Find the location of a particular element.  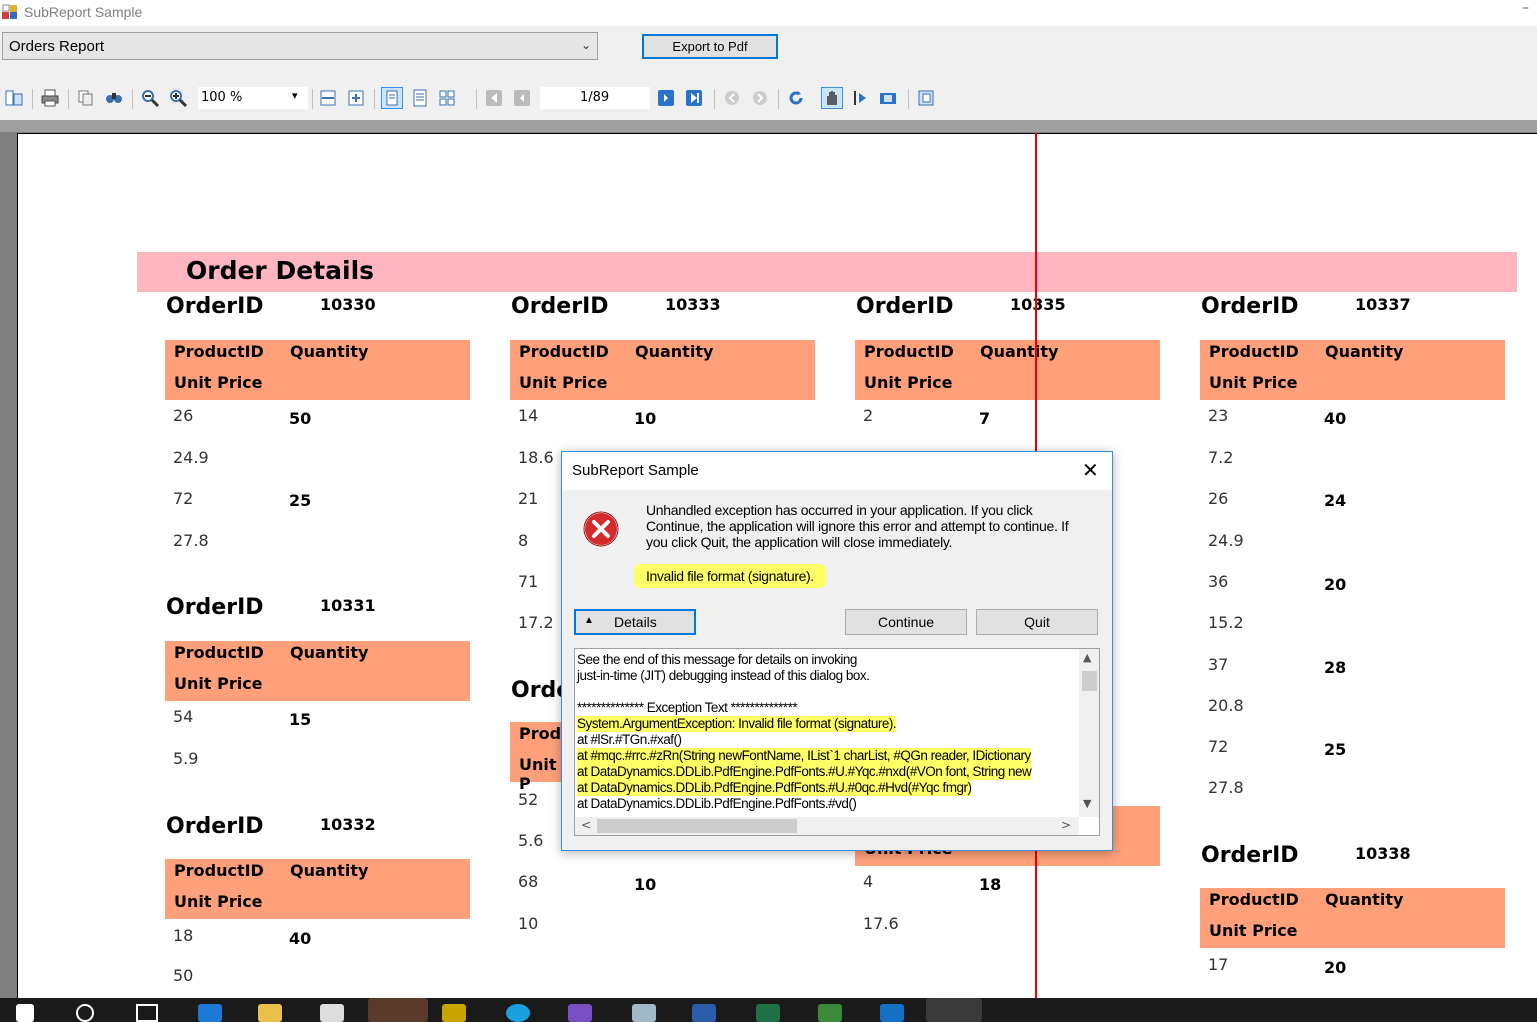

zoom-in-icon is located at coordinates (178, 98).